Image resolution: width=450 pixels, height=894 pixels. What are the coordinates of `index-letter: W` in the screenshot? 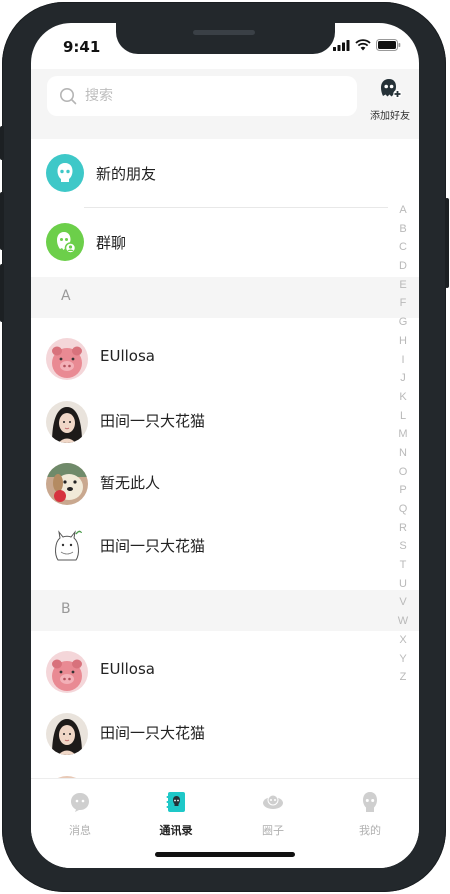 It's located at (403, 621).